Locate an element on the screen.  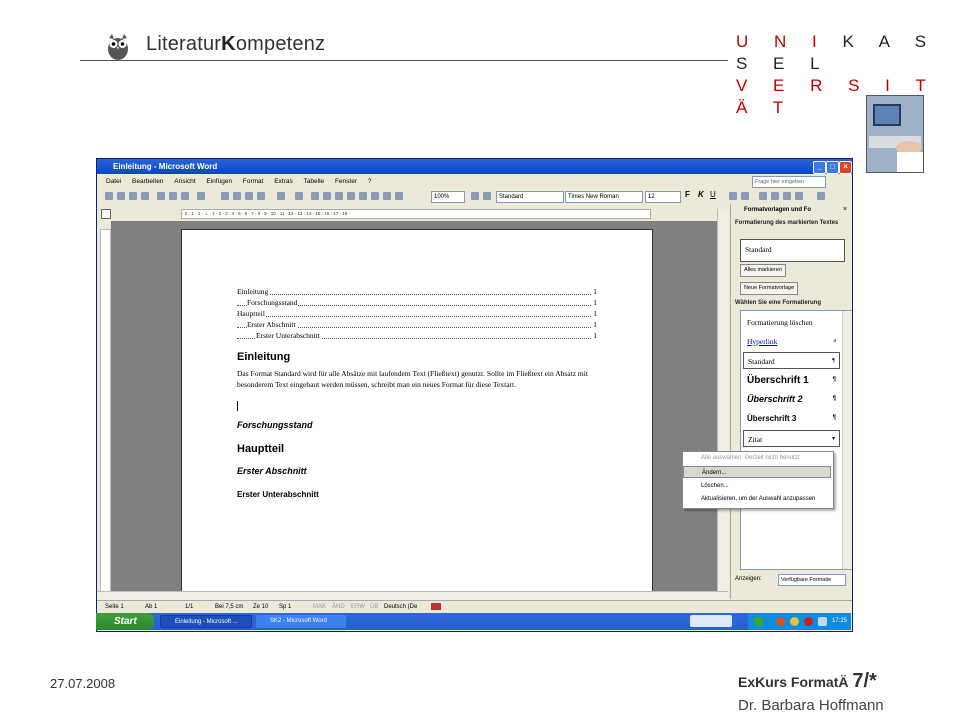
window-titlebar: Einleitung - Microsoft Word _ □ × is located at coordinates (474, 166).